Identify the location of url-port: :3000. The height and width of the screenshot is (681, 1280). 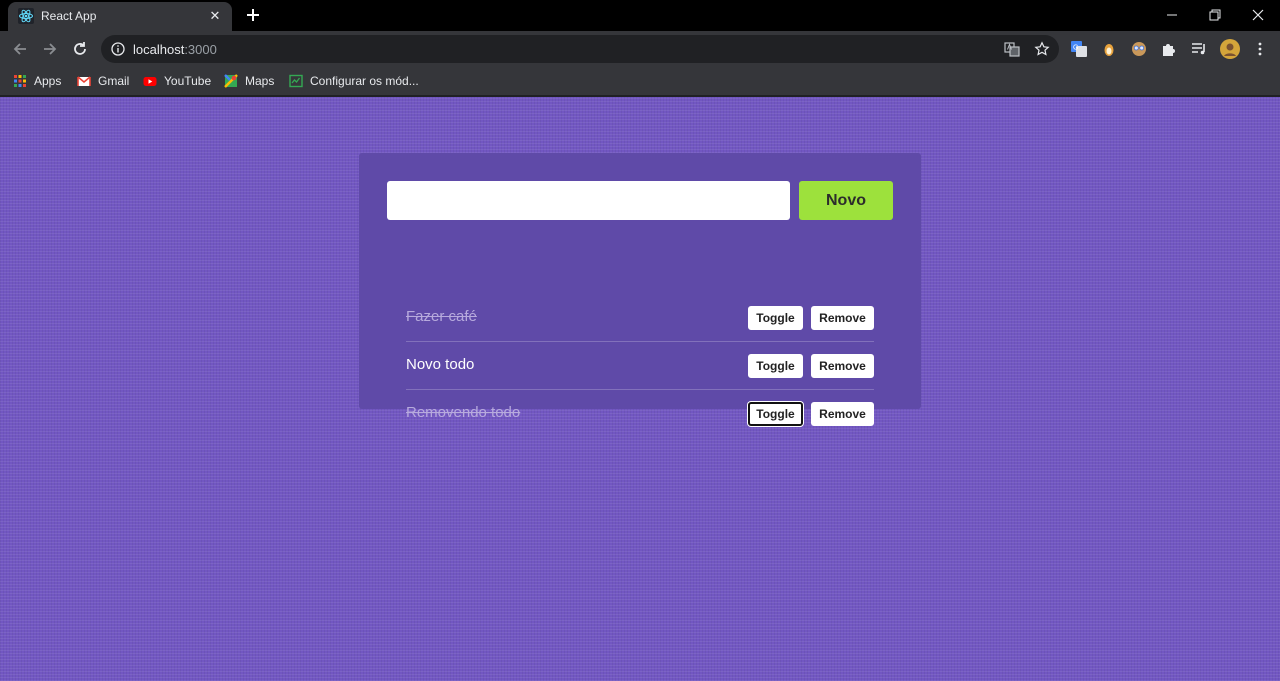
(200, 49).